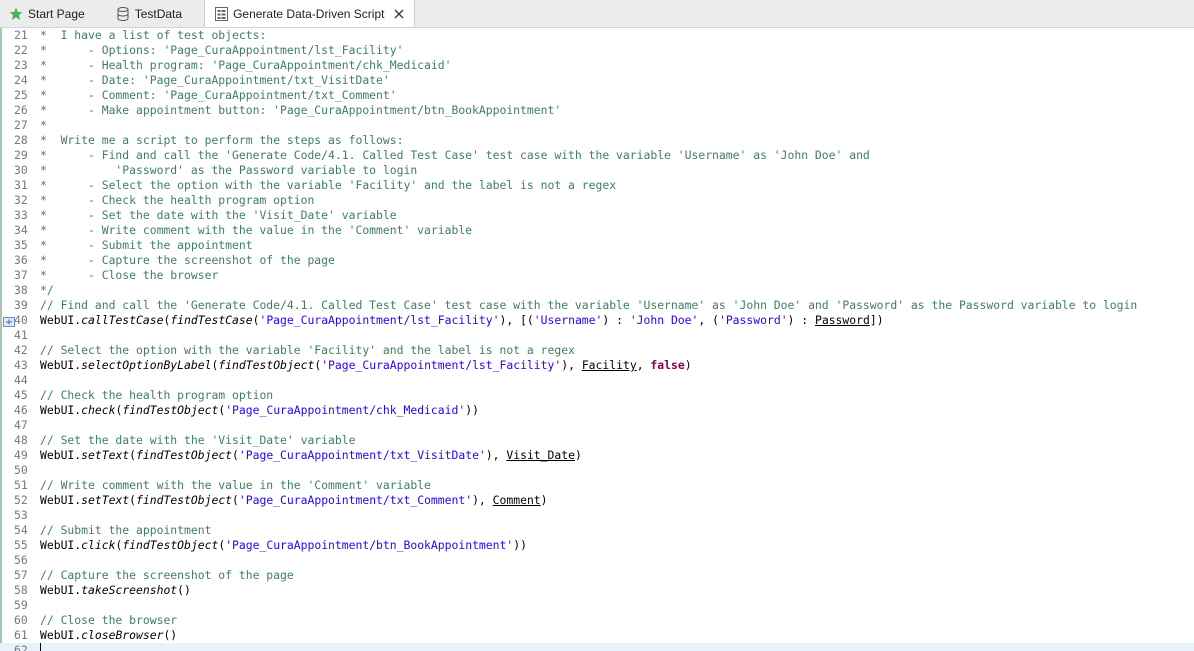 The height and width of the screenshot is (651, 1194). What do you see at coordinates (46, 13) in the screenshot?
I see `tab-start-page: Start Page` at bounding box center [46, 13].